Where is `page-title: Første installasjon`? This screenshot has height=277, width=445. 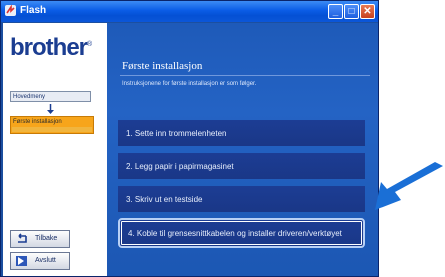
page-title: Første installasjon is located at coordinates (162, 66).